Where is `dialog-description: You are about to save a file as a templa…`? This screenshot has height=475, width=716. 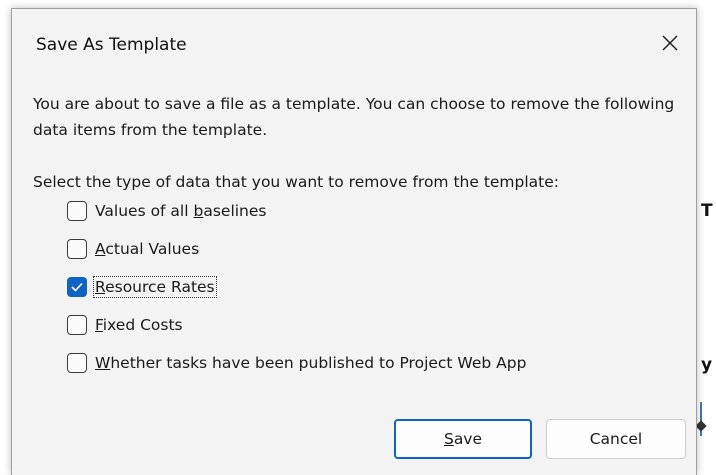
dialog-description: You are about to save a file as a templa… is located at coordinates (354, 117).